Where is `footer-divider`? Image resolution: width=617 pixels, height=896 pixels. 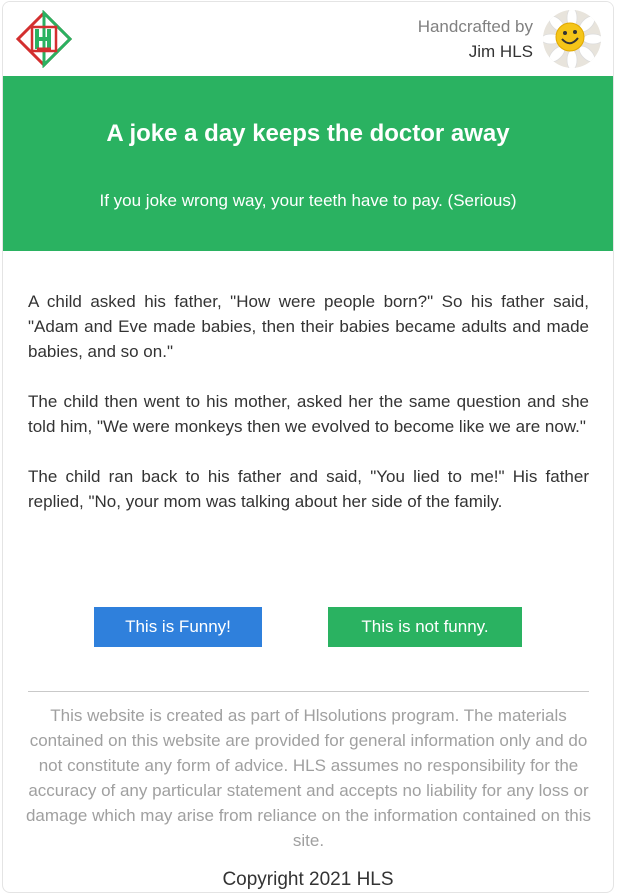 footer-divider is located at coordinates (308, 691).